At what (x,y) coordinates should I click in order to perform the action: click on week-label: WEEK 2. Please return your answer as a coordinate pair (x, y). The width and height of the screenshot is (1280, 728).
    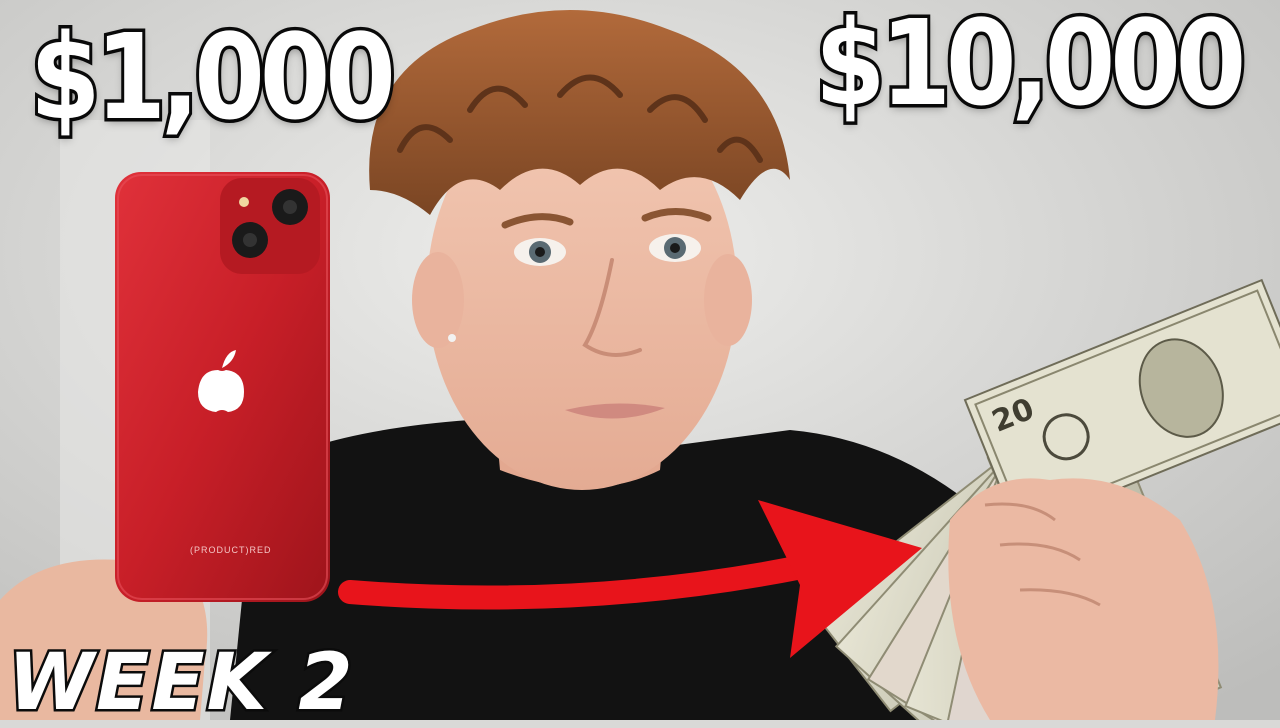
    Looking at the image, I should click on (180, 682).